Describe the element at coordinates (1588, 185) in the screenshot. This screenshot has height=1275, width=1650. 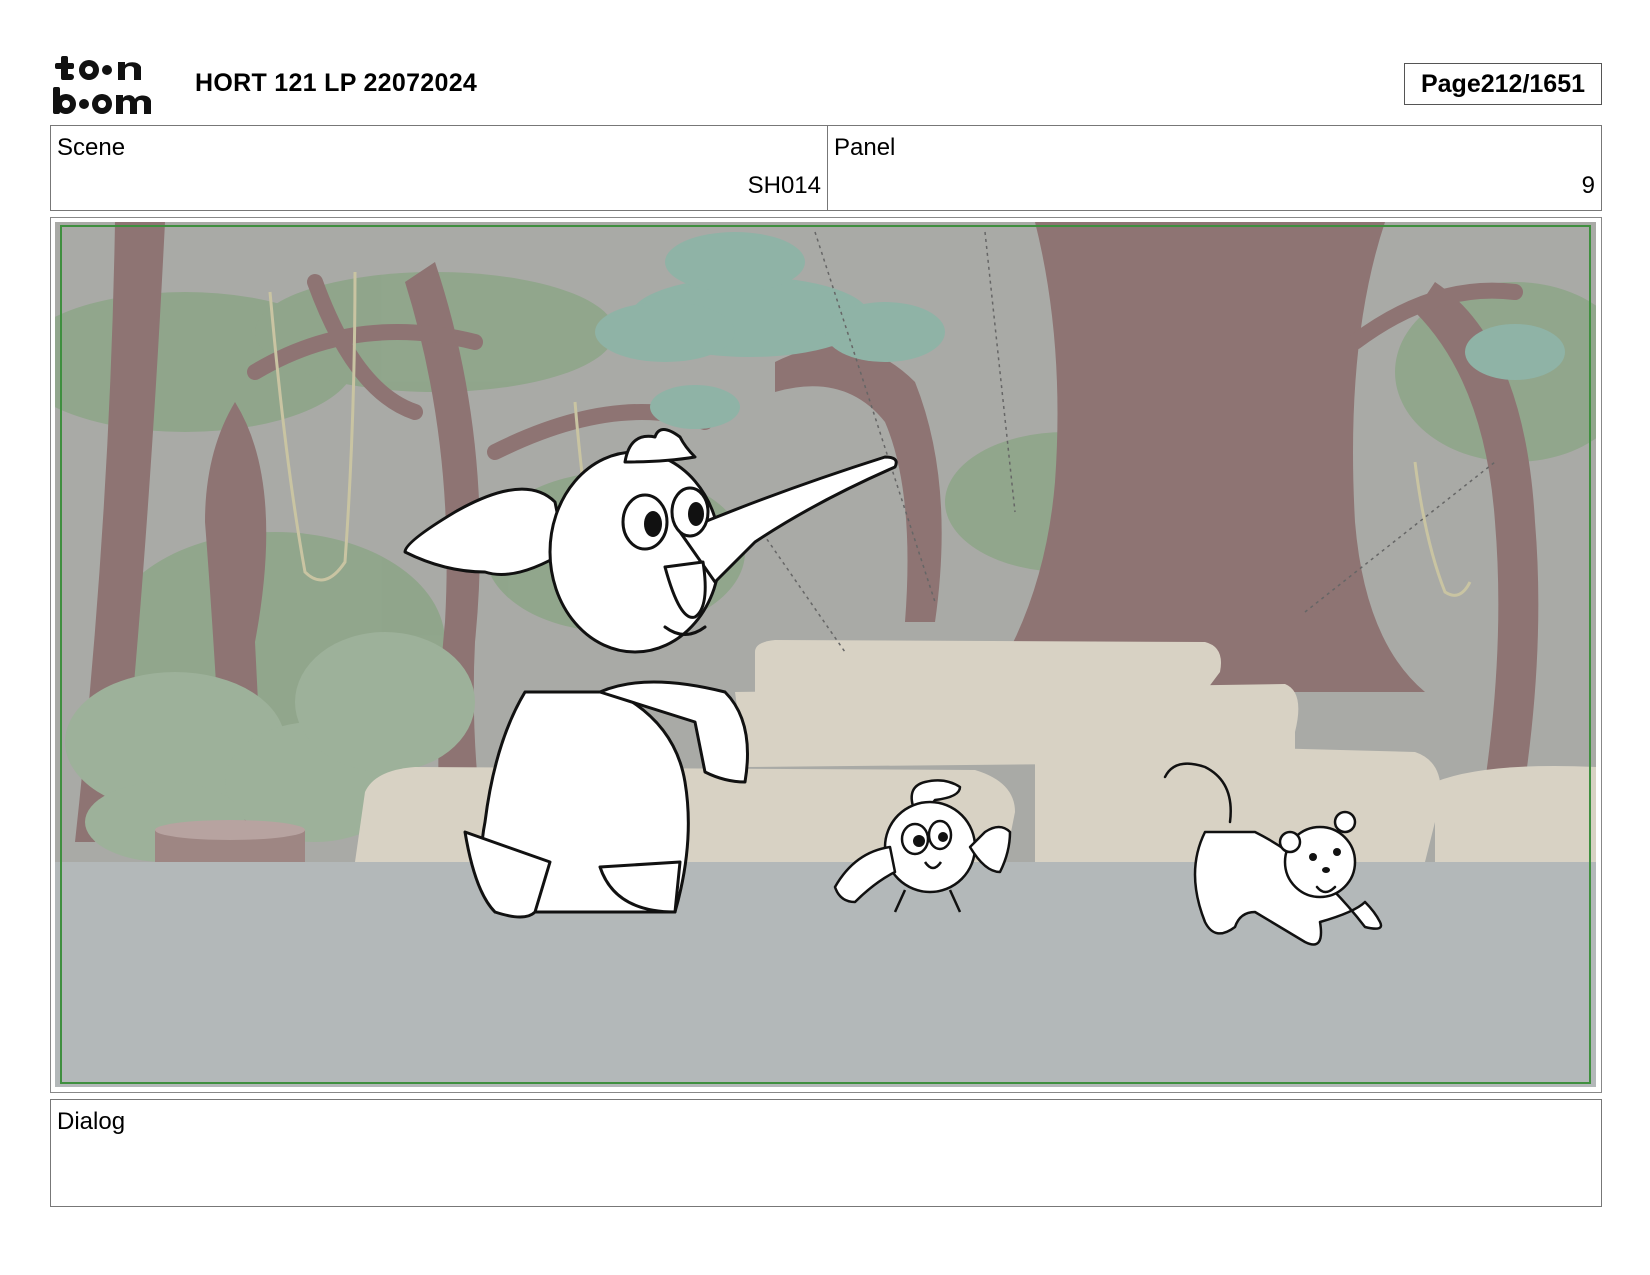
I see `panel-value: 9` at that location.